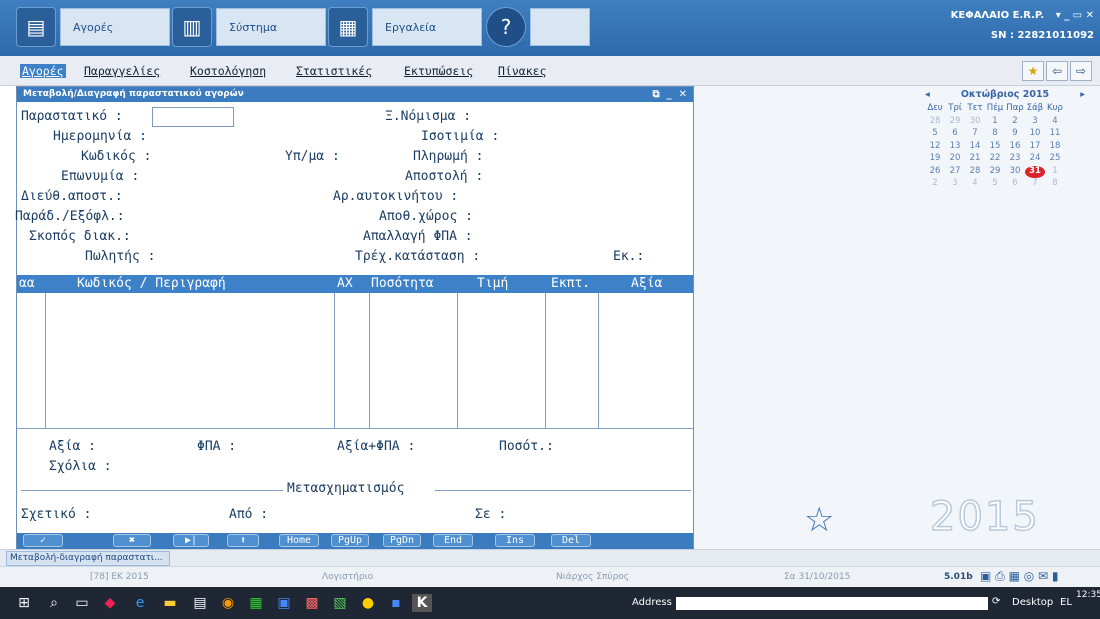 This screenshot has width=1100, height=619. What do you see at coordinates (24, 603) in the screenshot?
I see `windows-start-icon: ⊞` at bounding box center [24, 603].